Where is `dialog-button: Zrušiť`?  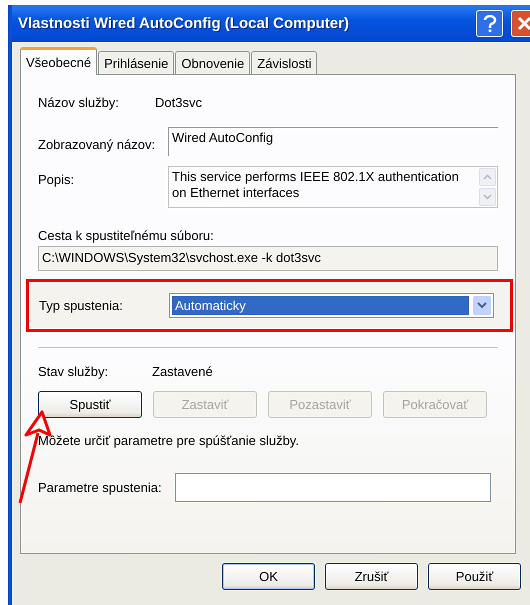 dialog-button: Zrušiť is located at coordinates (371, 576).